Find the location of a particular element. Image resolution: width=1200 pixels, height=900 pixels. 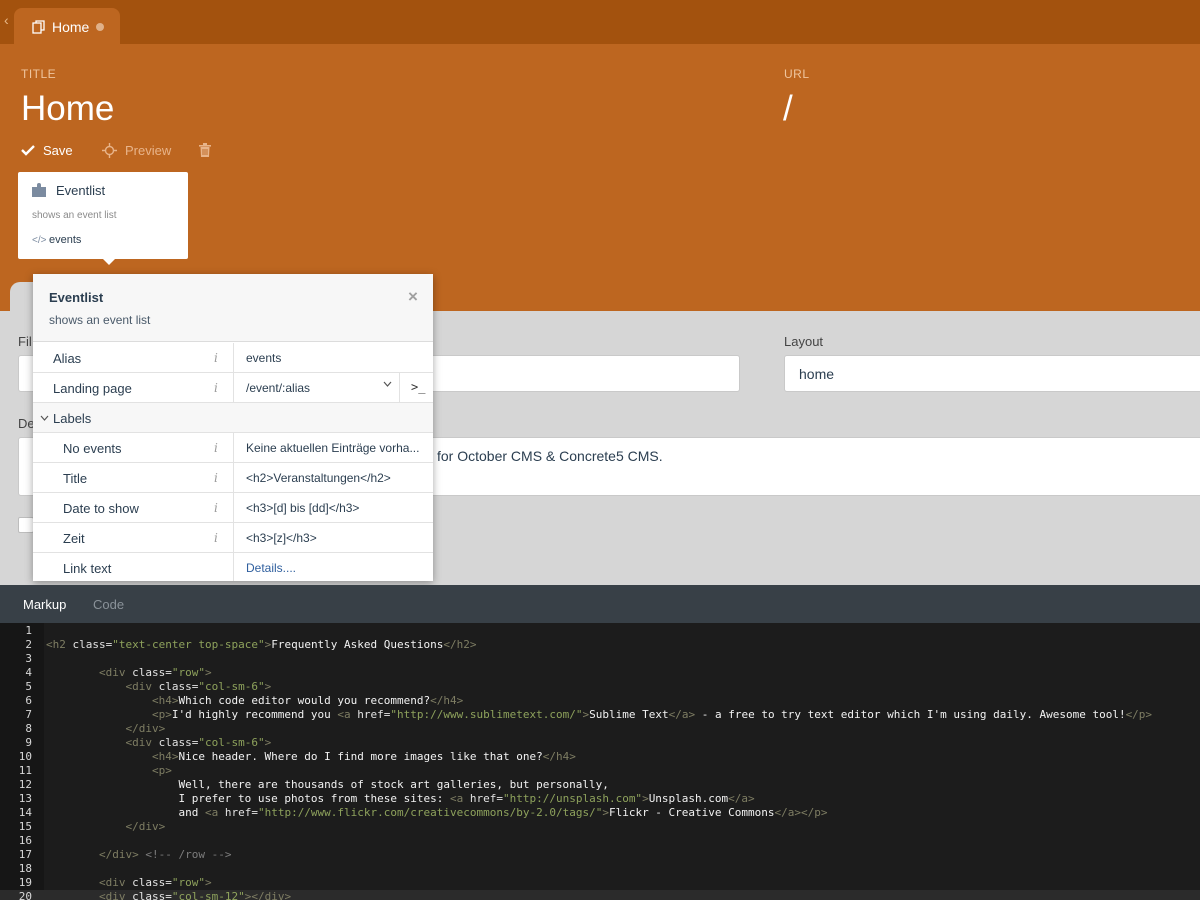

code-line: 9 <div class="col-sm-6"> is located at coordinates (600, 743).